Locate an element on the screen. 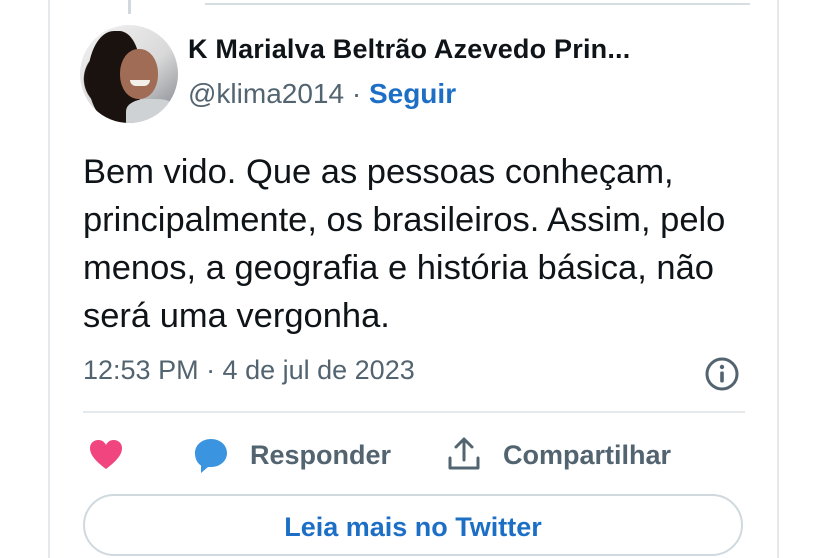 The width and height of the screenshot is (828, 558). reply-button: Responder is located at coordinates (320, 455).